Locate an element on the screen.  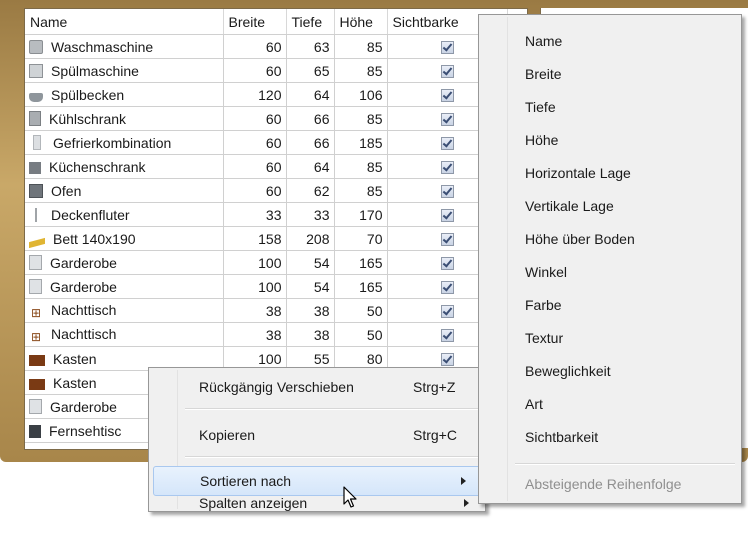
table-row: Ofen 60 62 85 is located at coordinates (266, 190).